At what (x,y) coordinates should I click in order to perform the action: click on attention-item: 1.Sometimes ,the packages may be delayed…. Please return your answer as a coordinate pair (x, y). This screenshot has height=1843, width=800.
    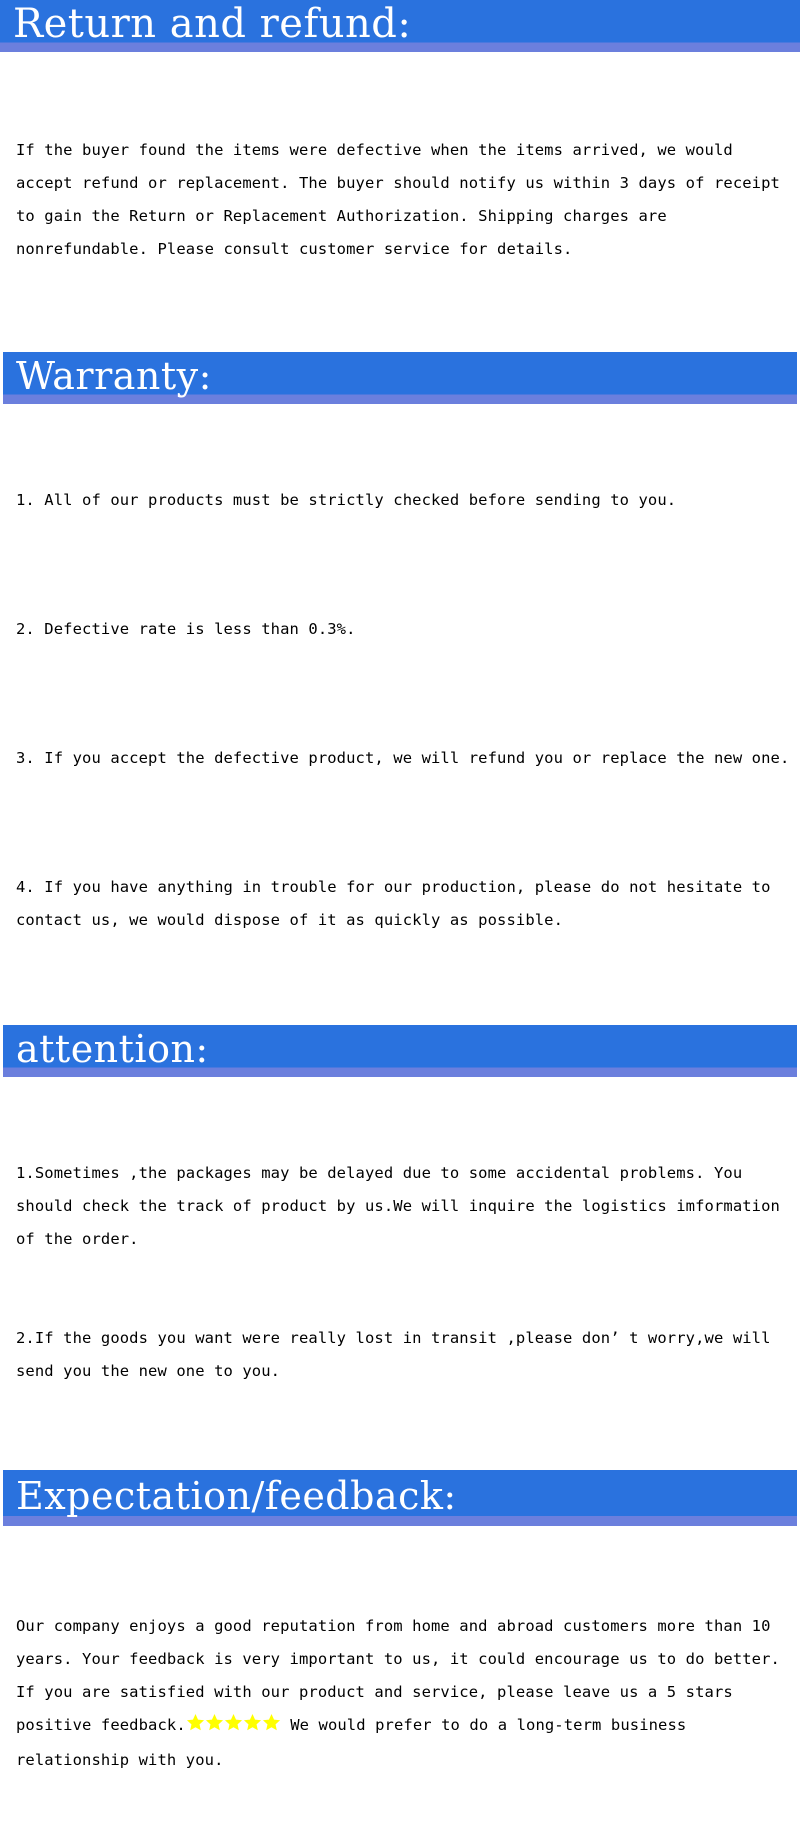
    Looking at the image, I should click on (403, 1206).